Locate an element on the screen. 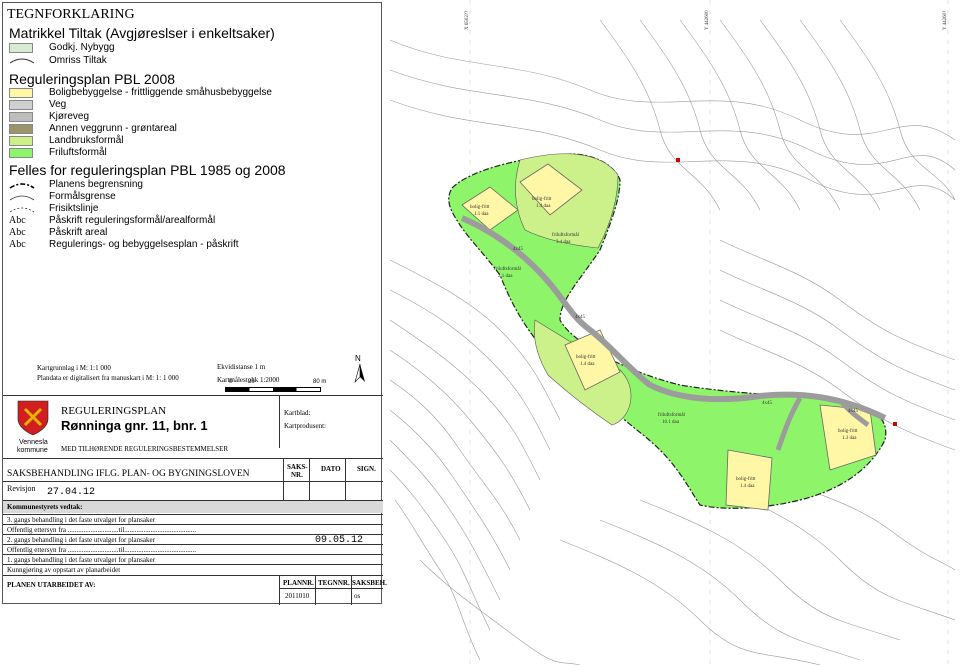 The image size is (960, 665). swatch-godkj-nybygg is located at coordinates (21, 48).